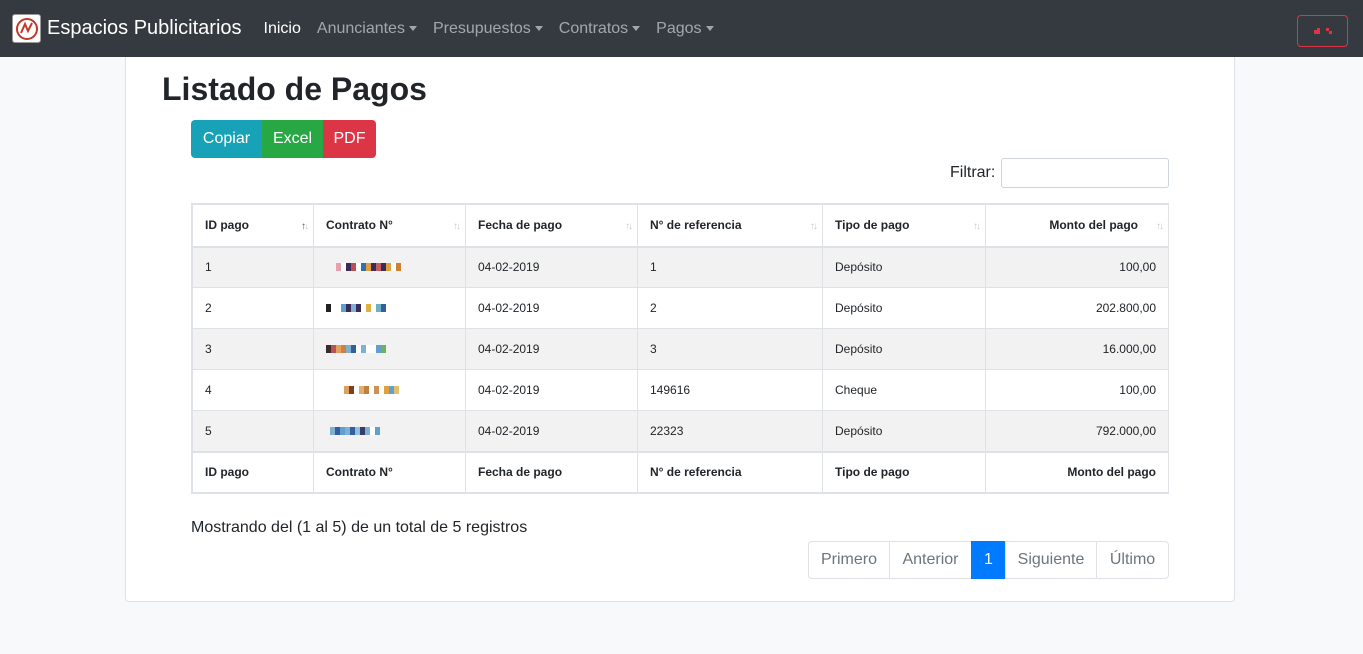 This screenshot has height=654, width=1363. I want to click on nav-item-inicio: Inicio, so click(282, 29).